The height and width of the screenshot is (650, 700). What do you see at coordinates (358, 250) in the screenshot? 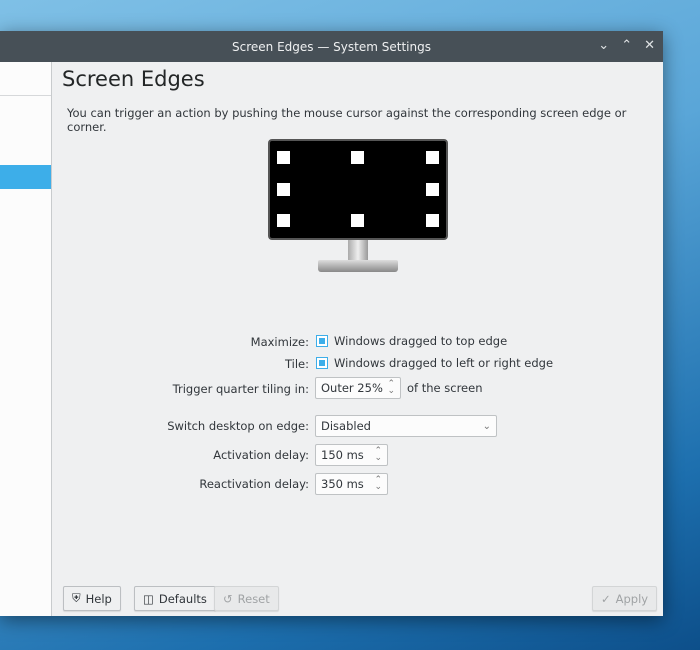
I see `monitor-stand` at bounding box center [358, 250].